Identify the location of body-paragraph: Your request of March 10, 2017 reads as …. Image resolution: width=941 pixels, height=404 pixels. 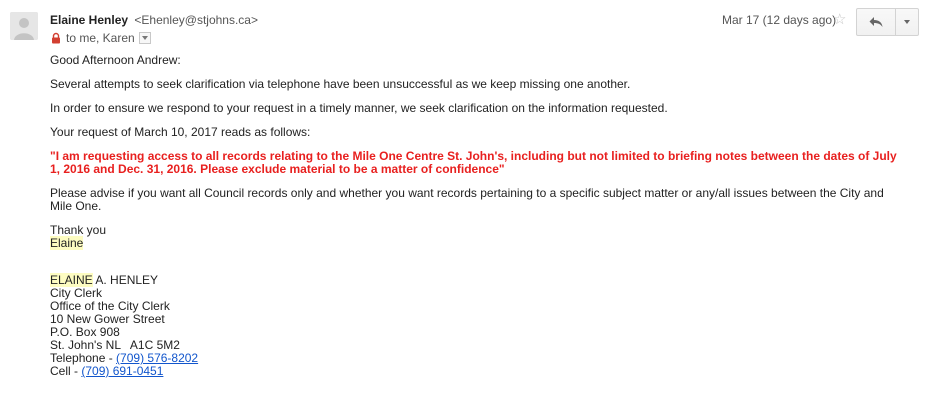
(180, 132).